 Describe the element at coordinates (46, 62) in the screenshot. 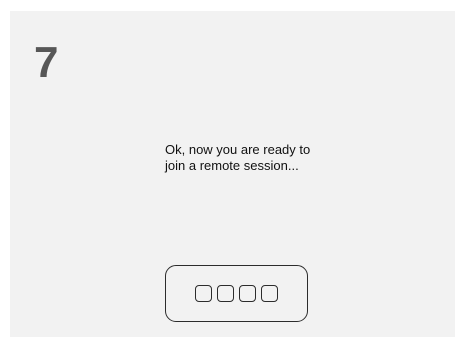

I see `step-number: 7` at that location.